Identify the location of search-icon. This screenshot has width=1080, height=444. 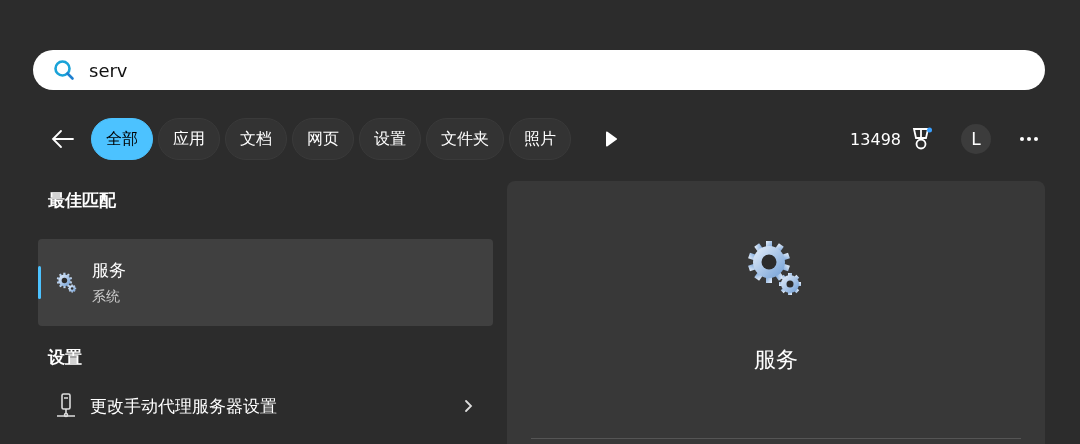
(64, 70).